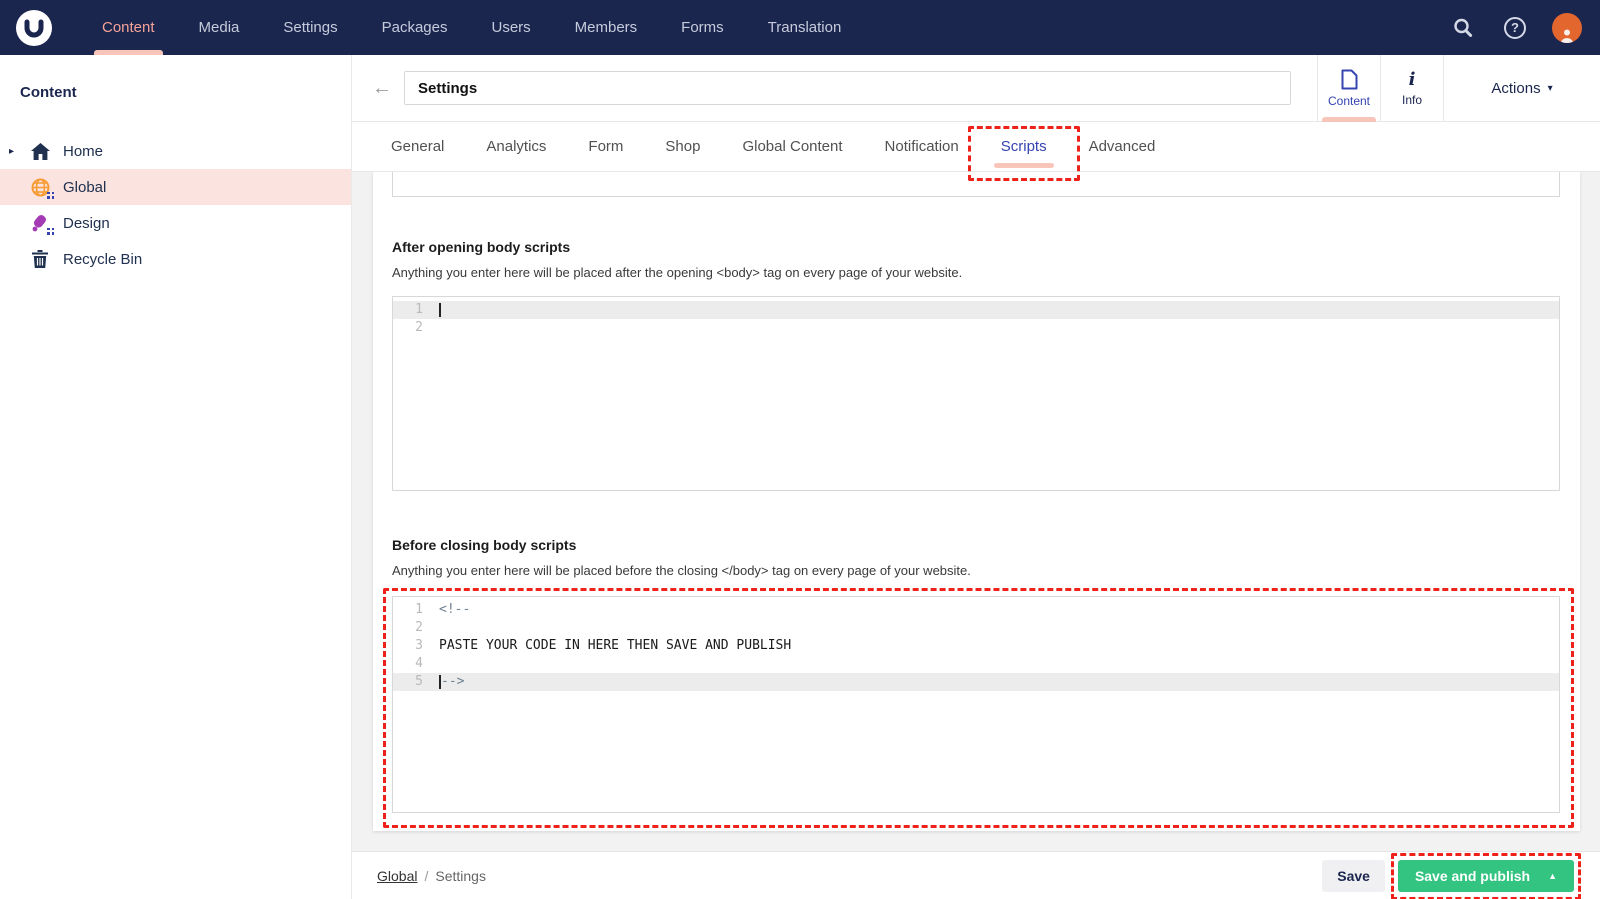 The image size is (1600, 899). I want to click on tab-general: General, so click(417, 147).